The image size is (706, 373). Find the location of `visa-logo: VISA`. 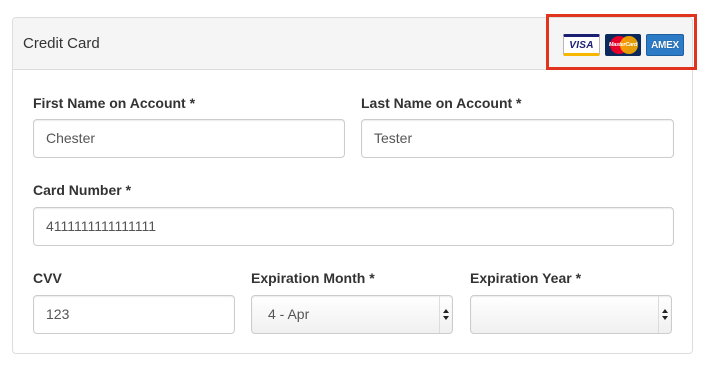

visa-logo: VISA is located at coordinates (581, 45).